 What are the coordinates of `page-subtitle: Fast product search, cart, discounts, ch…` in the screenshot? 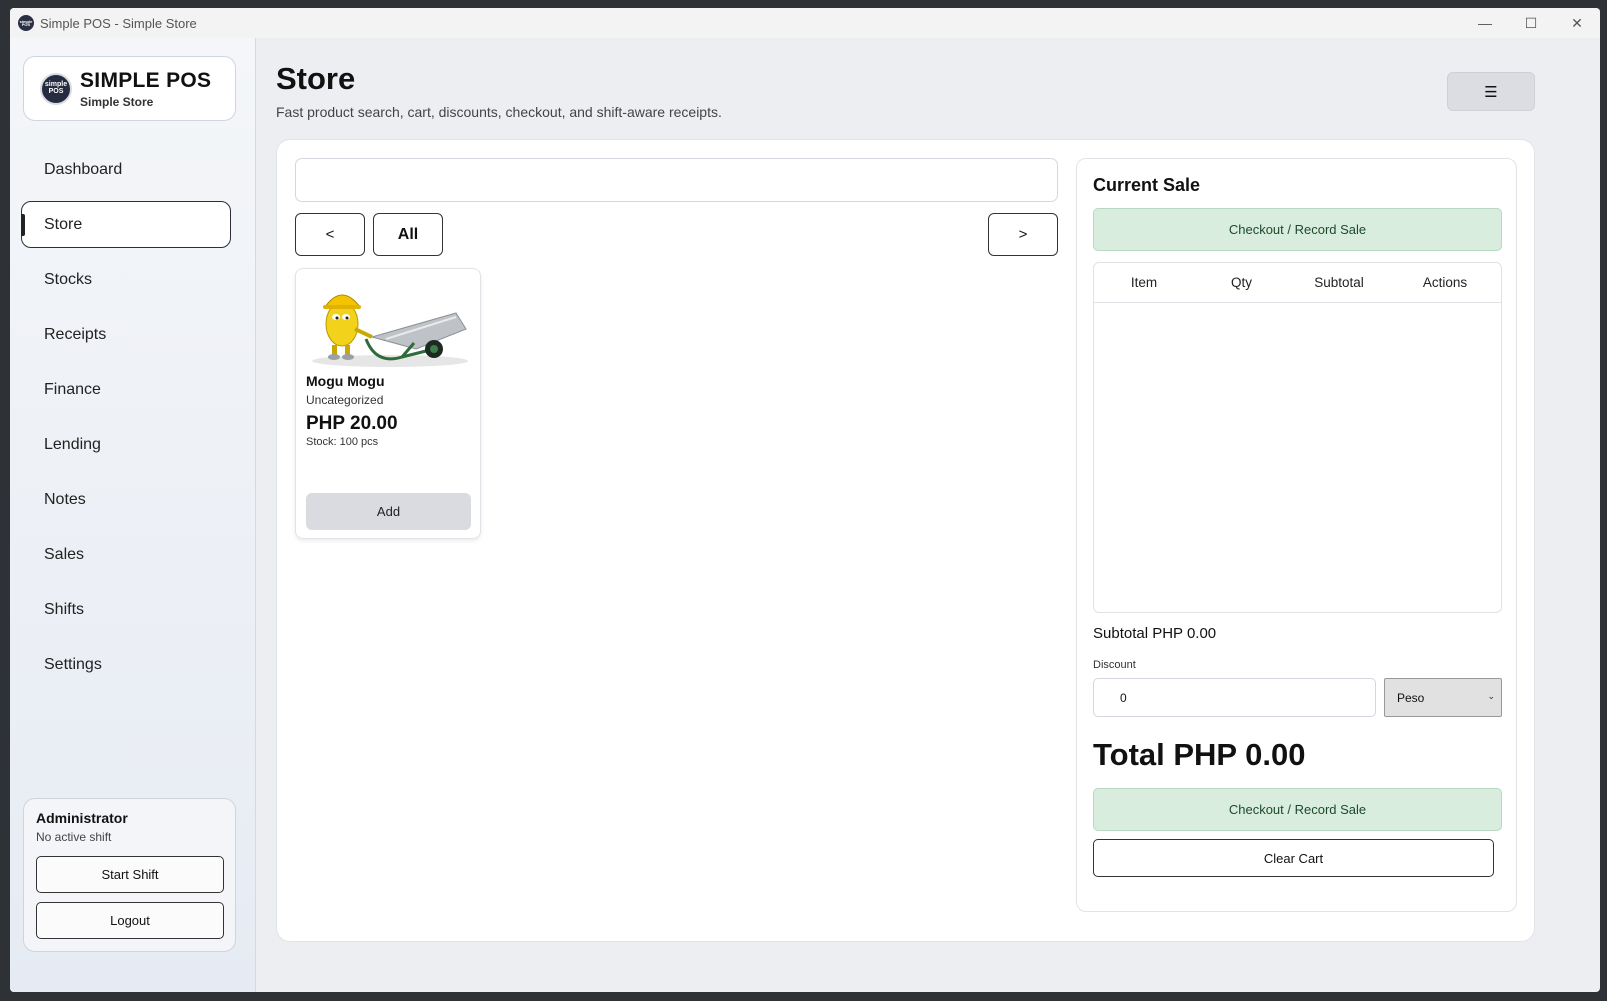 It's located at (499, 112).